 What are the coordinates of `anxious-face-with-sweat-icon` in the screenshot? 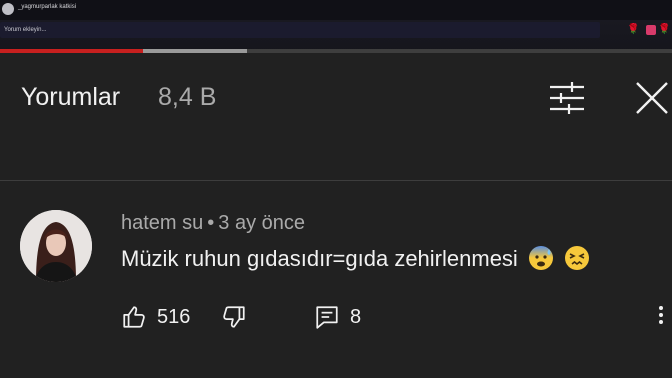 It's located at (541, 258).